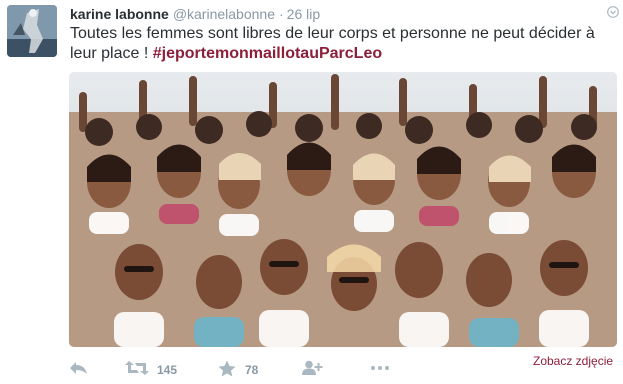  I want to click on hashtag-link: #jeportemonmaillotauParcLeo, so click(267, 53).